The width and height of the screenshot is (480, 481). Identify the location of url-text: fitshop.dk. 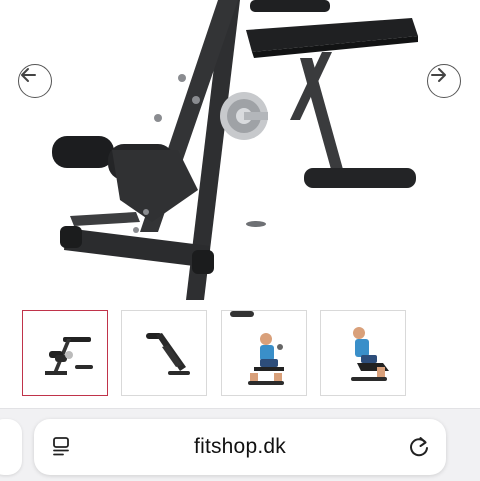
(240, 447).